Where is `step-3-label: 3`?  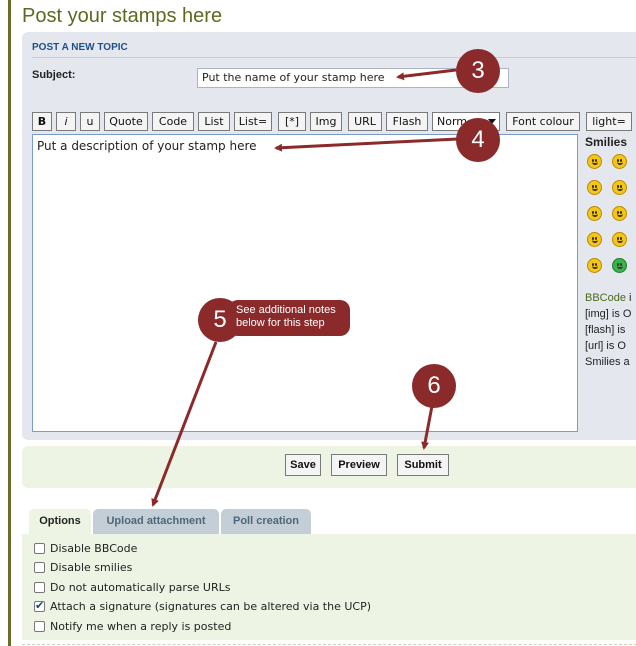 step-3-label: 3 is located at coordinates (478, 70).